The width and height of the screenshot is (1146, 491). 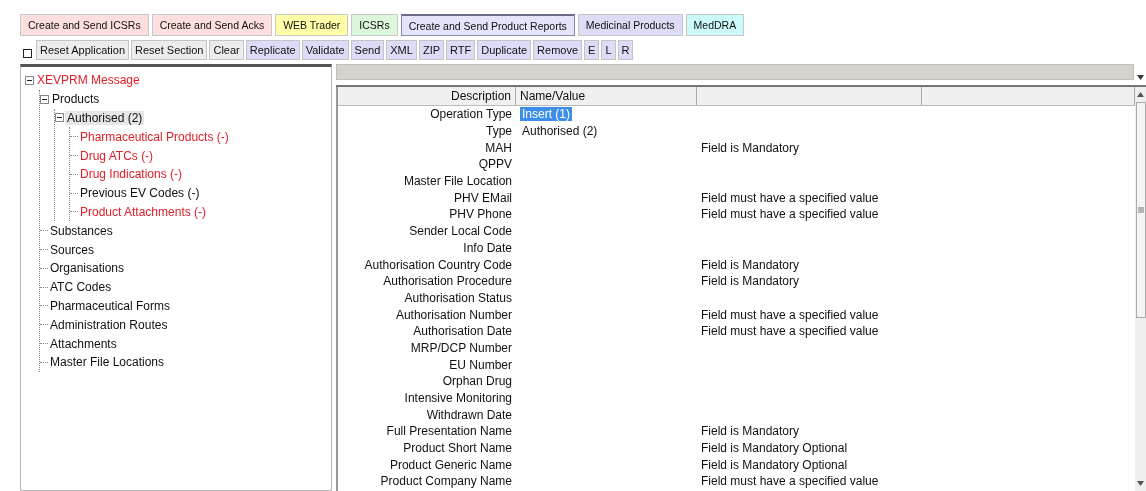 What do you see at coordinates (84, 25) in the screenshot?
I see `tab: Create and Send ICSRs` at bounding box center [84, 25].